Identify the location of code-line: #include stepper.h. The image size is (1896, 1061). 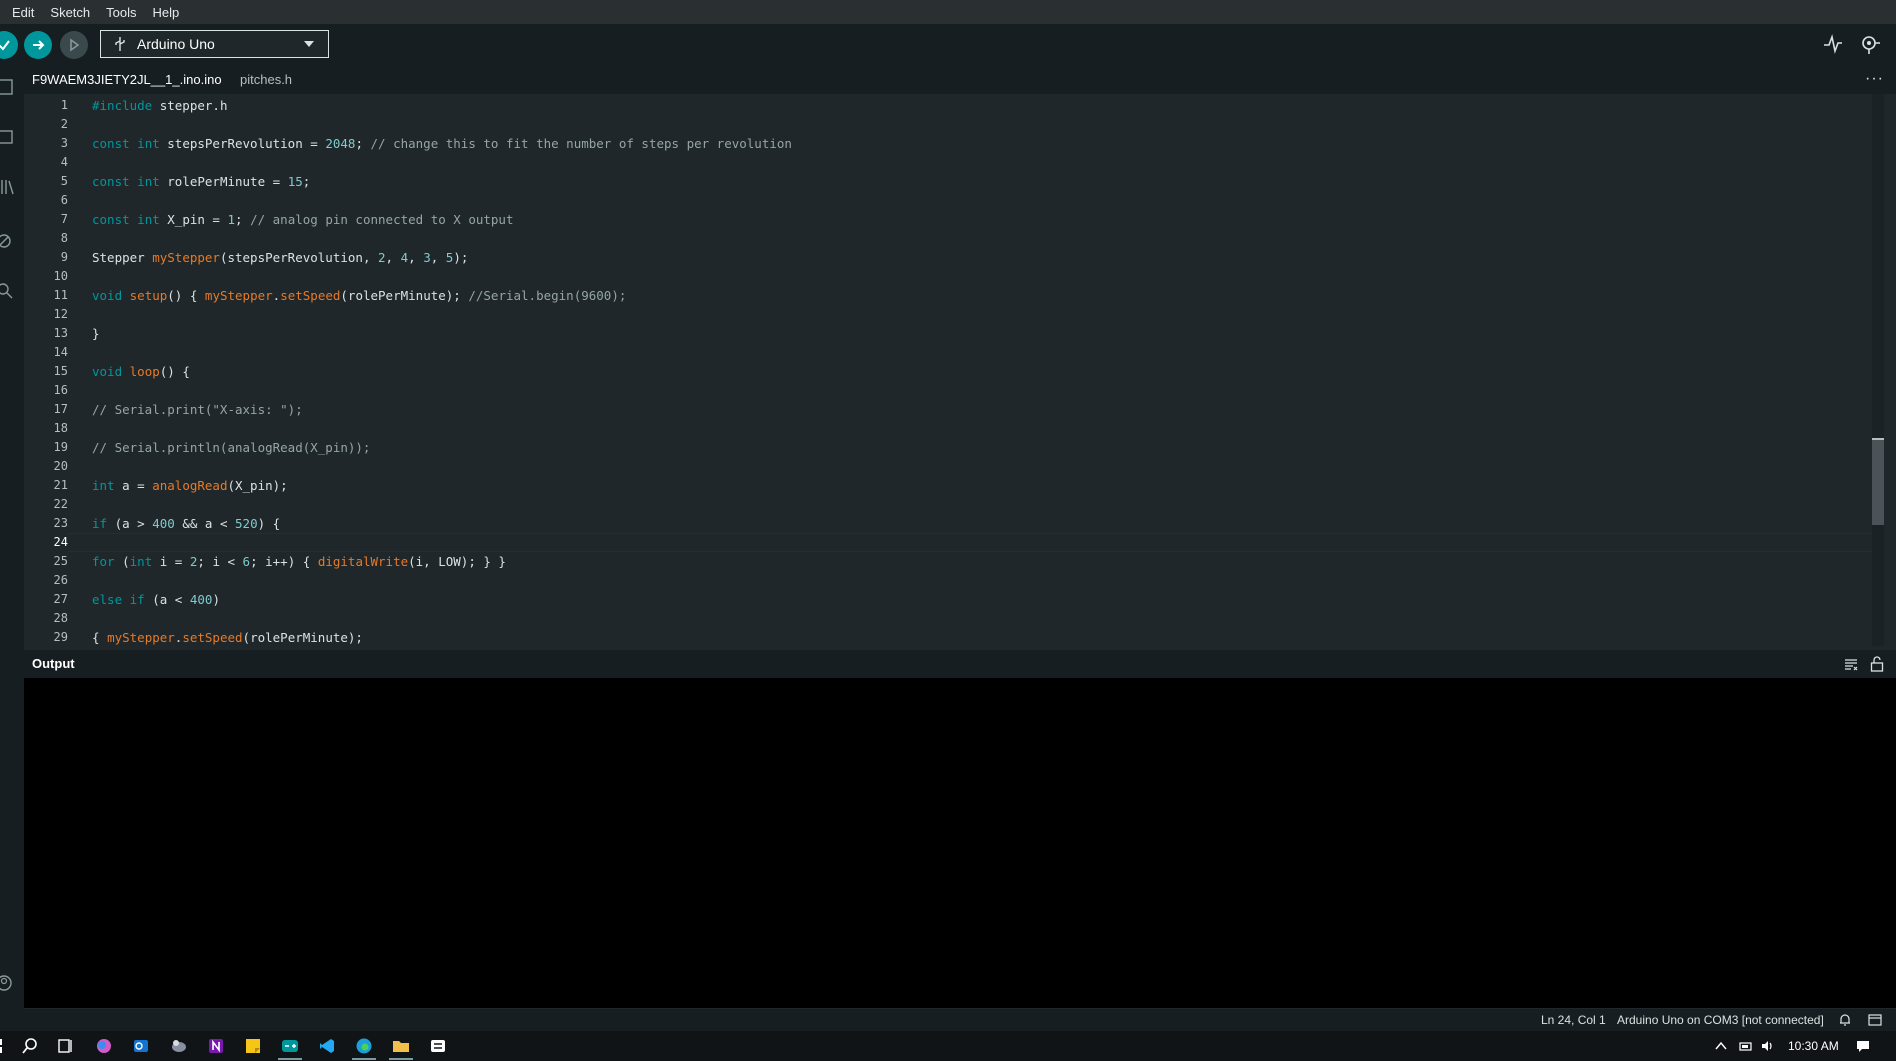
(159, 105).